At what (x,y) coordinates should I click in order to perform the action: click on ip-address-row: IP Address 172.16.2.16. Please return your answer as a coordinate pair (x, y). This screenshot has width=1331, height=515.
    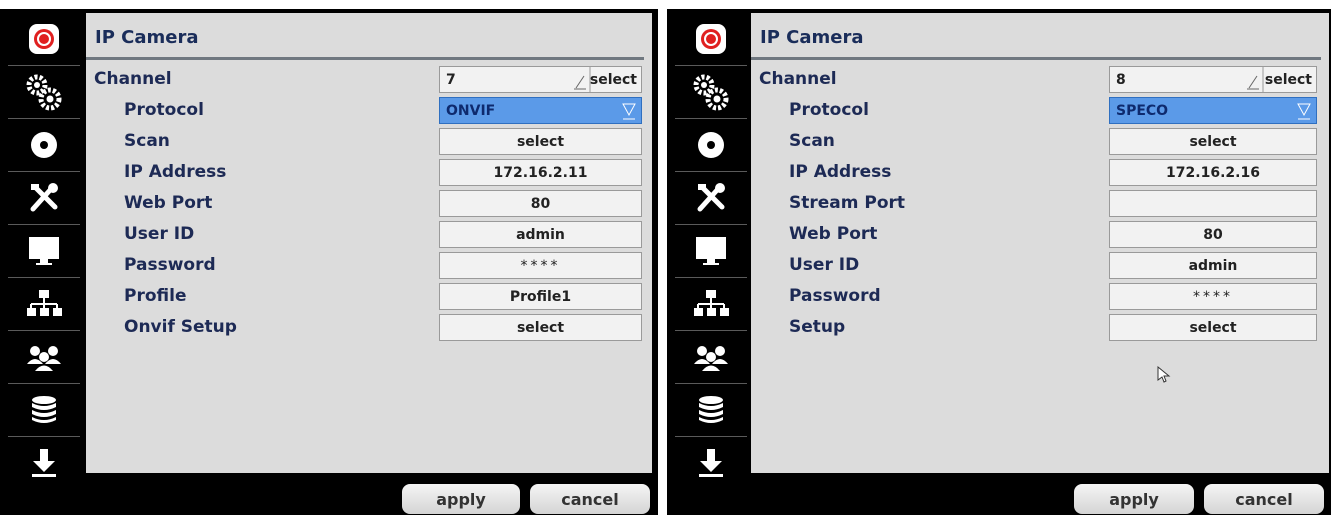
    Looking at the image, I should click on (1035, 172).